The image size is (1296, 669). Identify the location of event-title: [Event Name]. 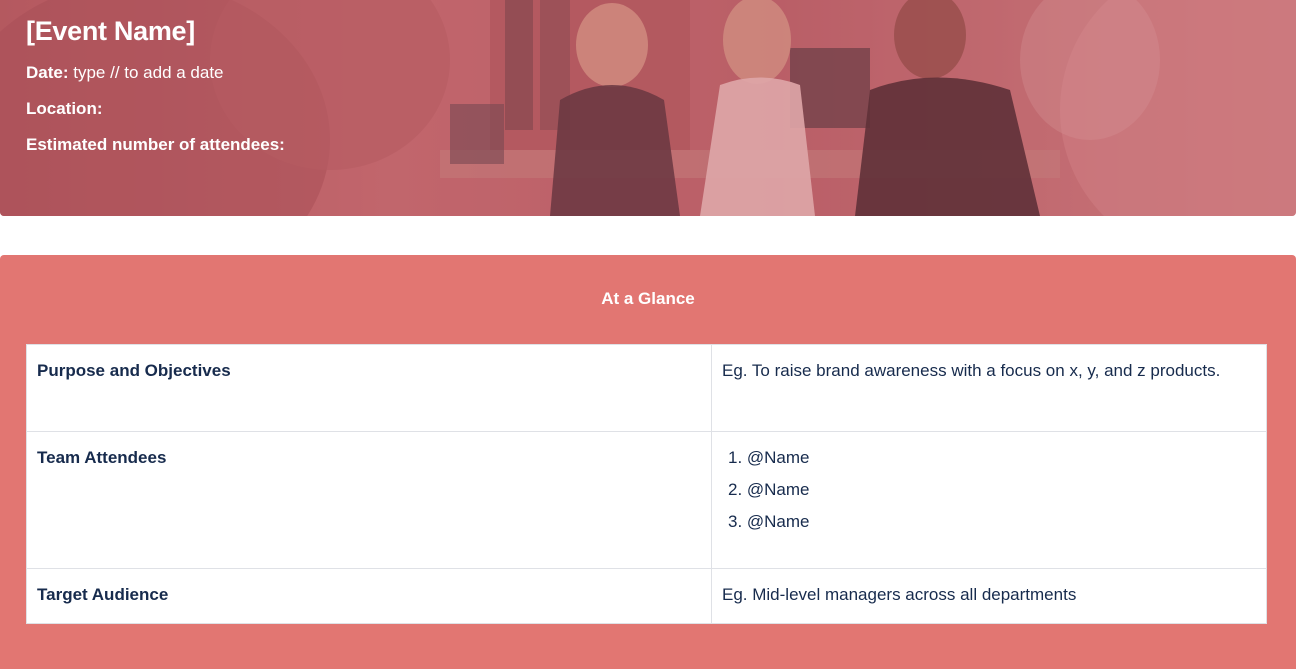
(155, 31).